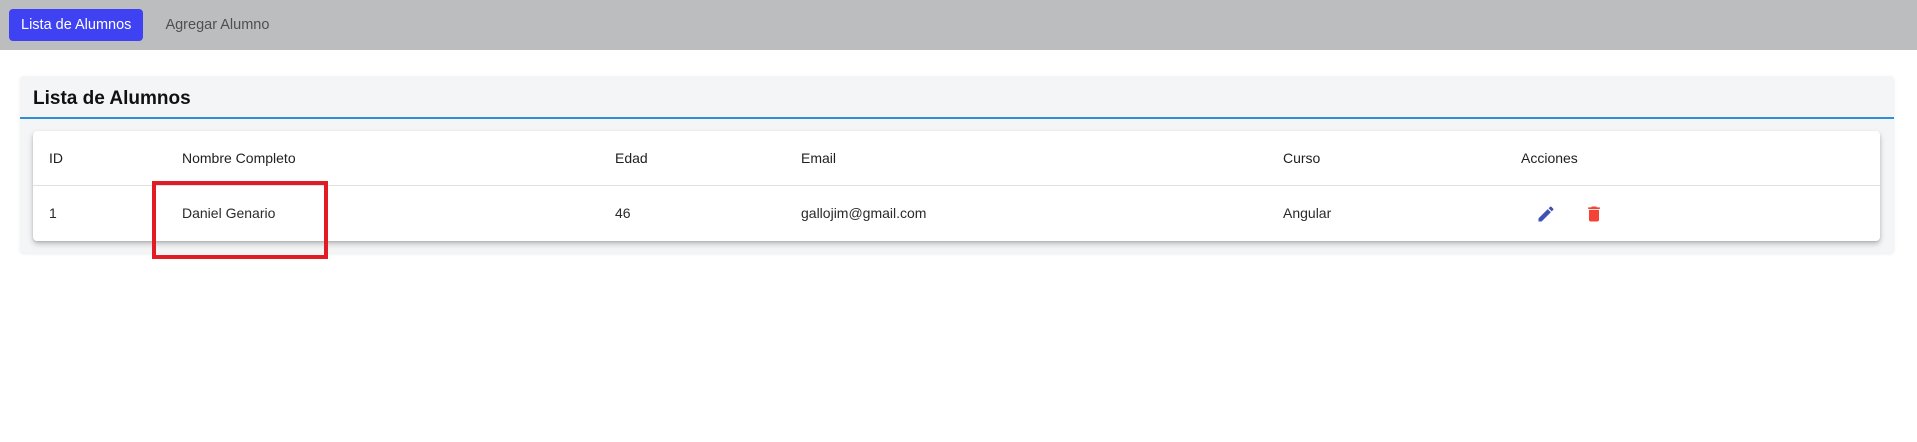 The image size is (1917, 442). What do you see at coordinates (112, 98) in the screenshot?
I see `card-title: Lista de Alumnos` at bounding box center [112, 98].